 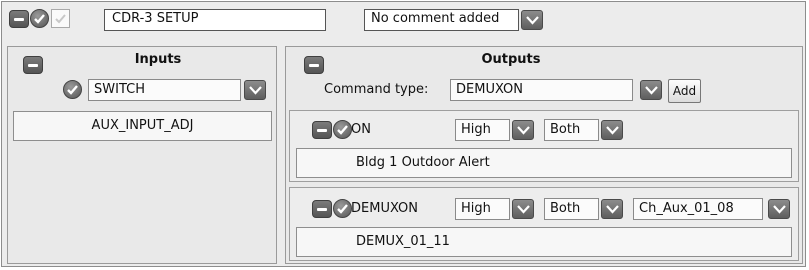 I want to click on command-type-select: DEMUXON, so click(x=541, y=90).